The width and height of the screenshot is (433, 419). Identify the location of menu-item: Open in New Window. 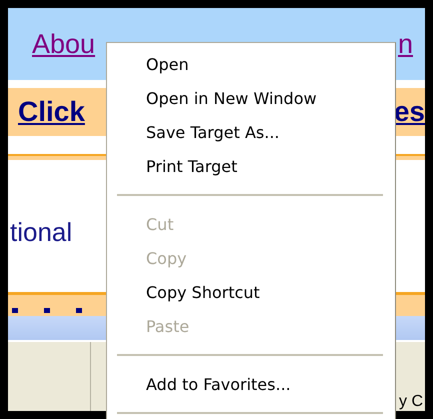
(251, 98).